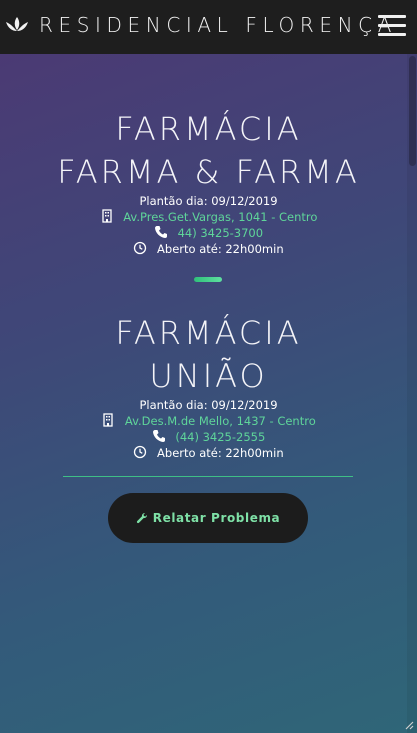 The height and width of the screenshot is (733, 417). What do you see at coordinates (412, 393) in the screenshot?
I see `scrollbar` at bounding box center [412, 393].